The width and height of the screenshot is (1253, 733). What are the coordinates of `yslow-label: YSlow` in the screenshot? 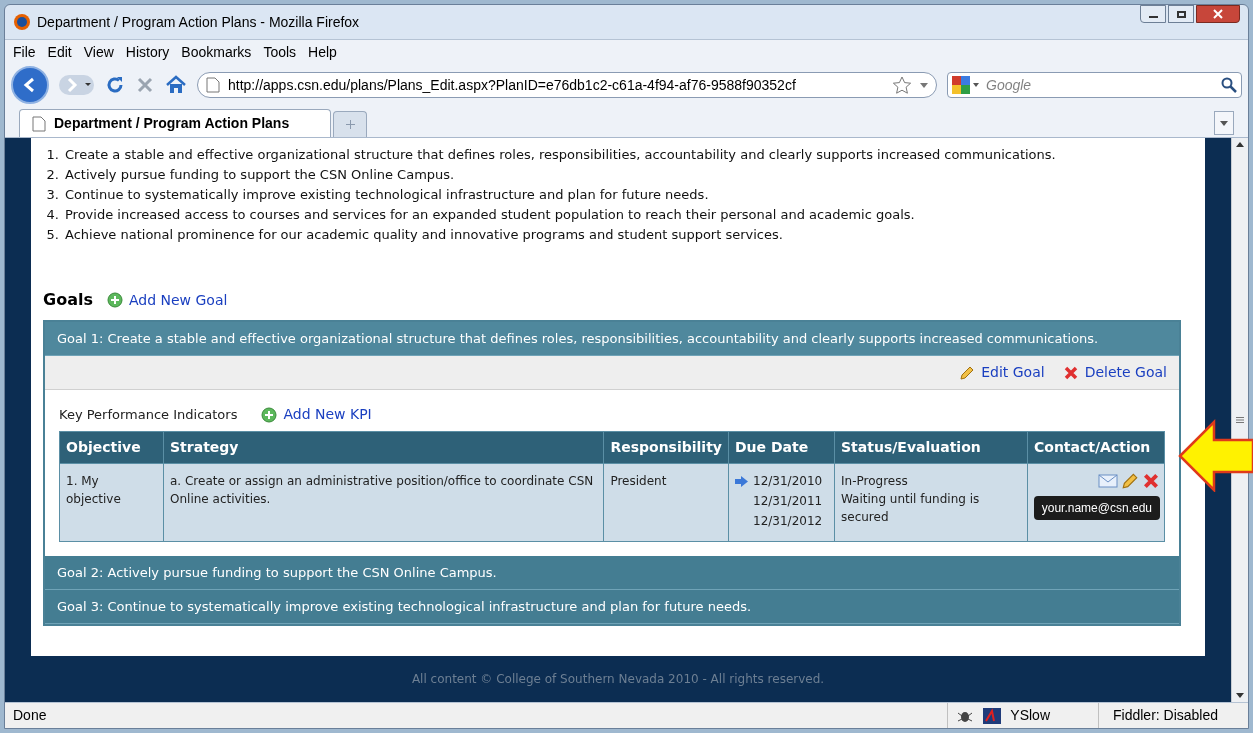 It's located at (1030, 715).